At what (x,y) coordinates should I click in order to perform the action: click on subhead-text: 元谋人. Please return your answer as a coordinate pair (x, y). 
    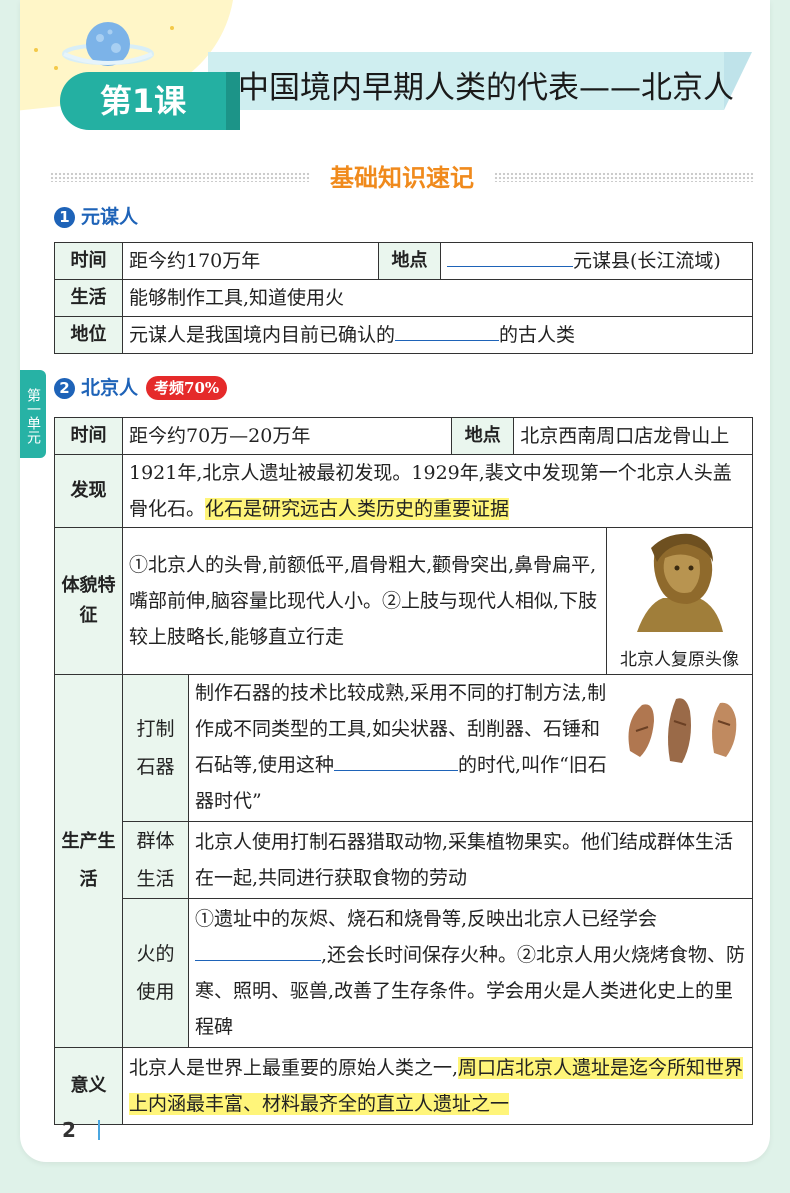
    Looking at the image, I should click on (110, 217).